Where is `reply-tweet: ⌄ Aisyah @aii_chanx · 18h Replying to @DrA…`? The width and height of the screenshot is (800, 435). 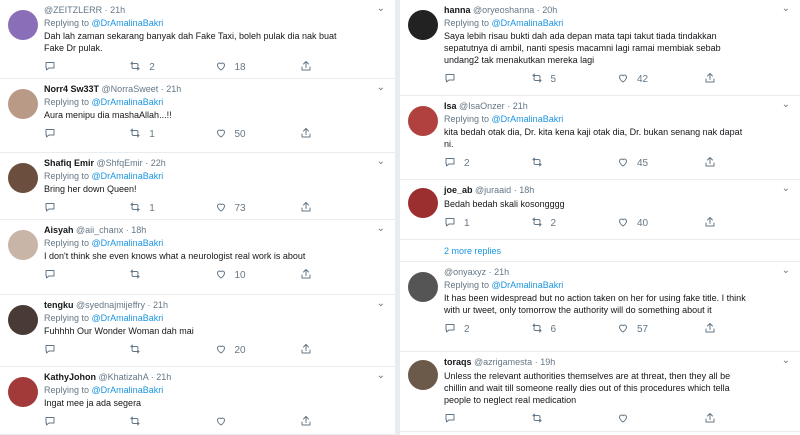 reply-tweet: ⌄ Aisyah @aii_chanx · 18h Replying to @DrA… is located at coordinates (197, 257).